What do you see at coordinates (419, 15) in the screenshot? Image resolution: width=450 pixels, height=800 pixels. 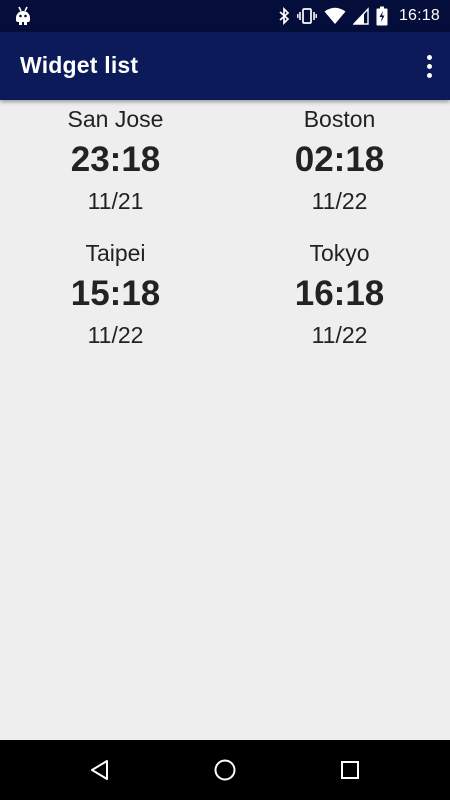 I see `status-time: 16:18` at bounding box center [419, 15].